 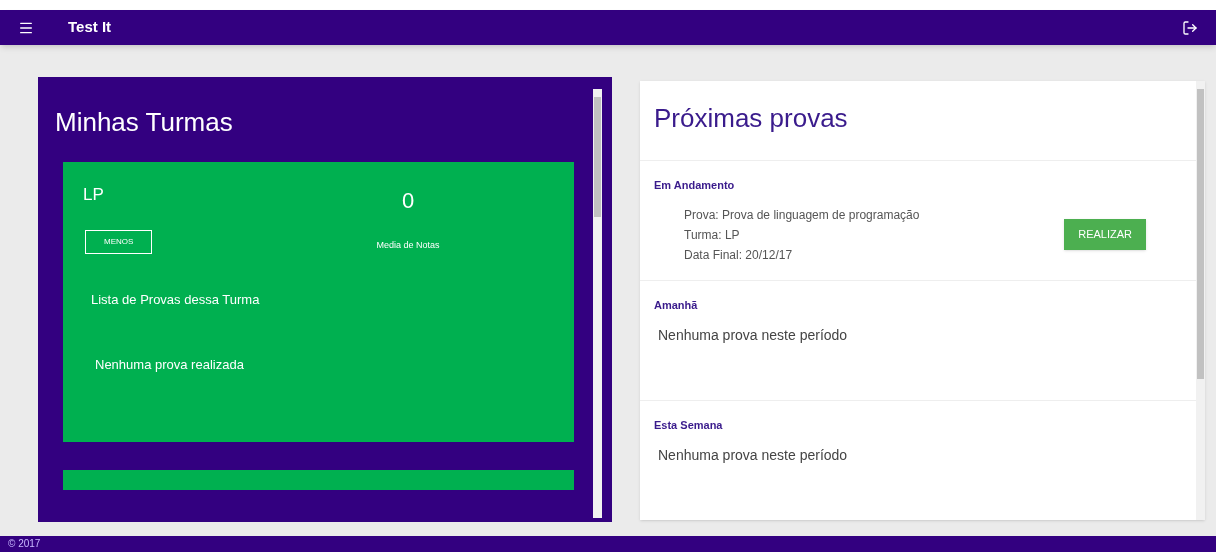 What do you see at coordinates (739, 255) in the screenshot?
I see `exam-detail: Data Final: 20/12/17` at bounding box center [739, 255].